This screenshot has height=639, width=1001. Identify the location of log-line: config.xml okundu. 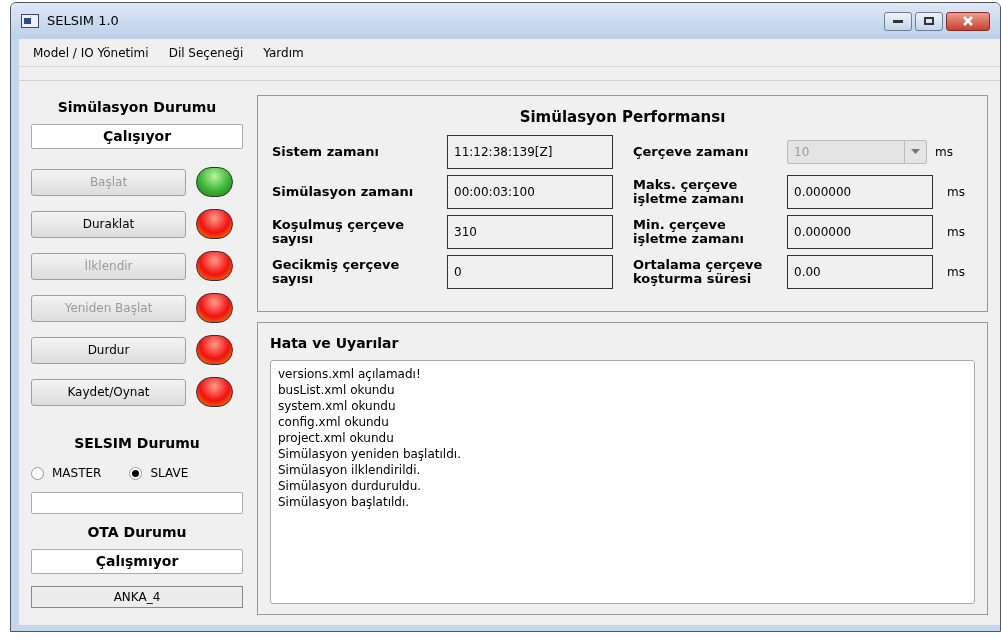
(334, 422).